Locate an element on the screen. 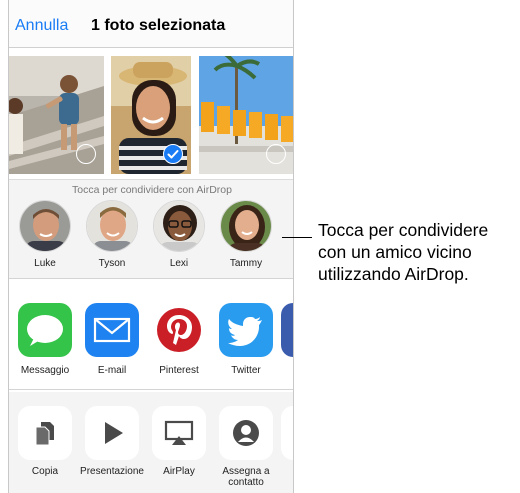 This screenshot has height=493, width=520. airdrop-person-luke: Luke is located at coordinates (45, 234).